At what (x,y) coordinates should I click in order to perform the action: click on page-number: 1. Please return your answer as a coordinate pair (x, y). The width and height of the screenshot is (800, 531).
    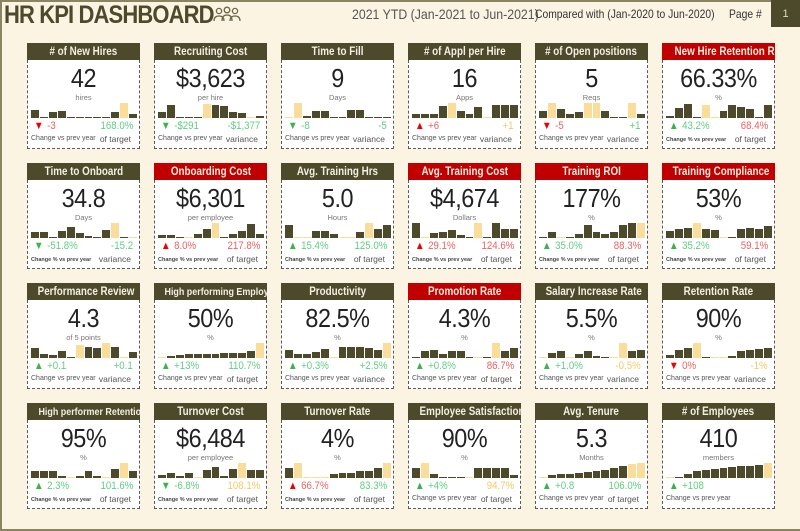
    Looking at the image, I should click on (785, 13).